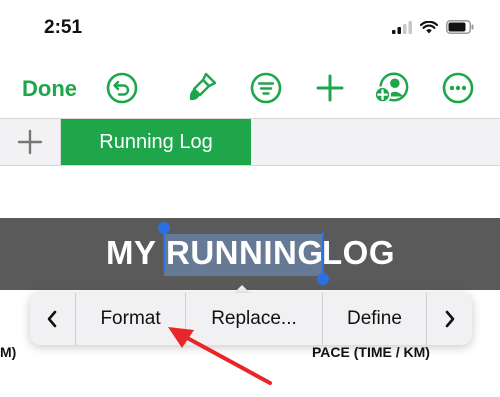 The height and width of the screenshot is (397, 500). Describe the element at coordinates (220, 356) in the screenshot. I see `annotation-arrow-icon` at that location.